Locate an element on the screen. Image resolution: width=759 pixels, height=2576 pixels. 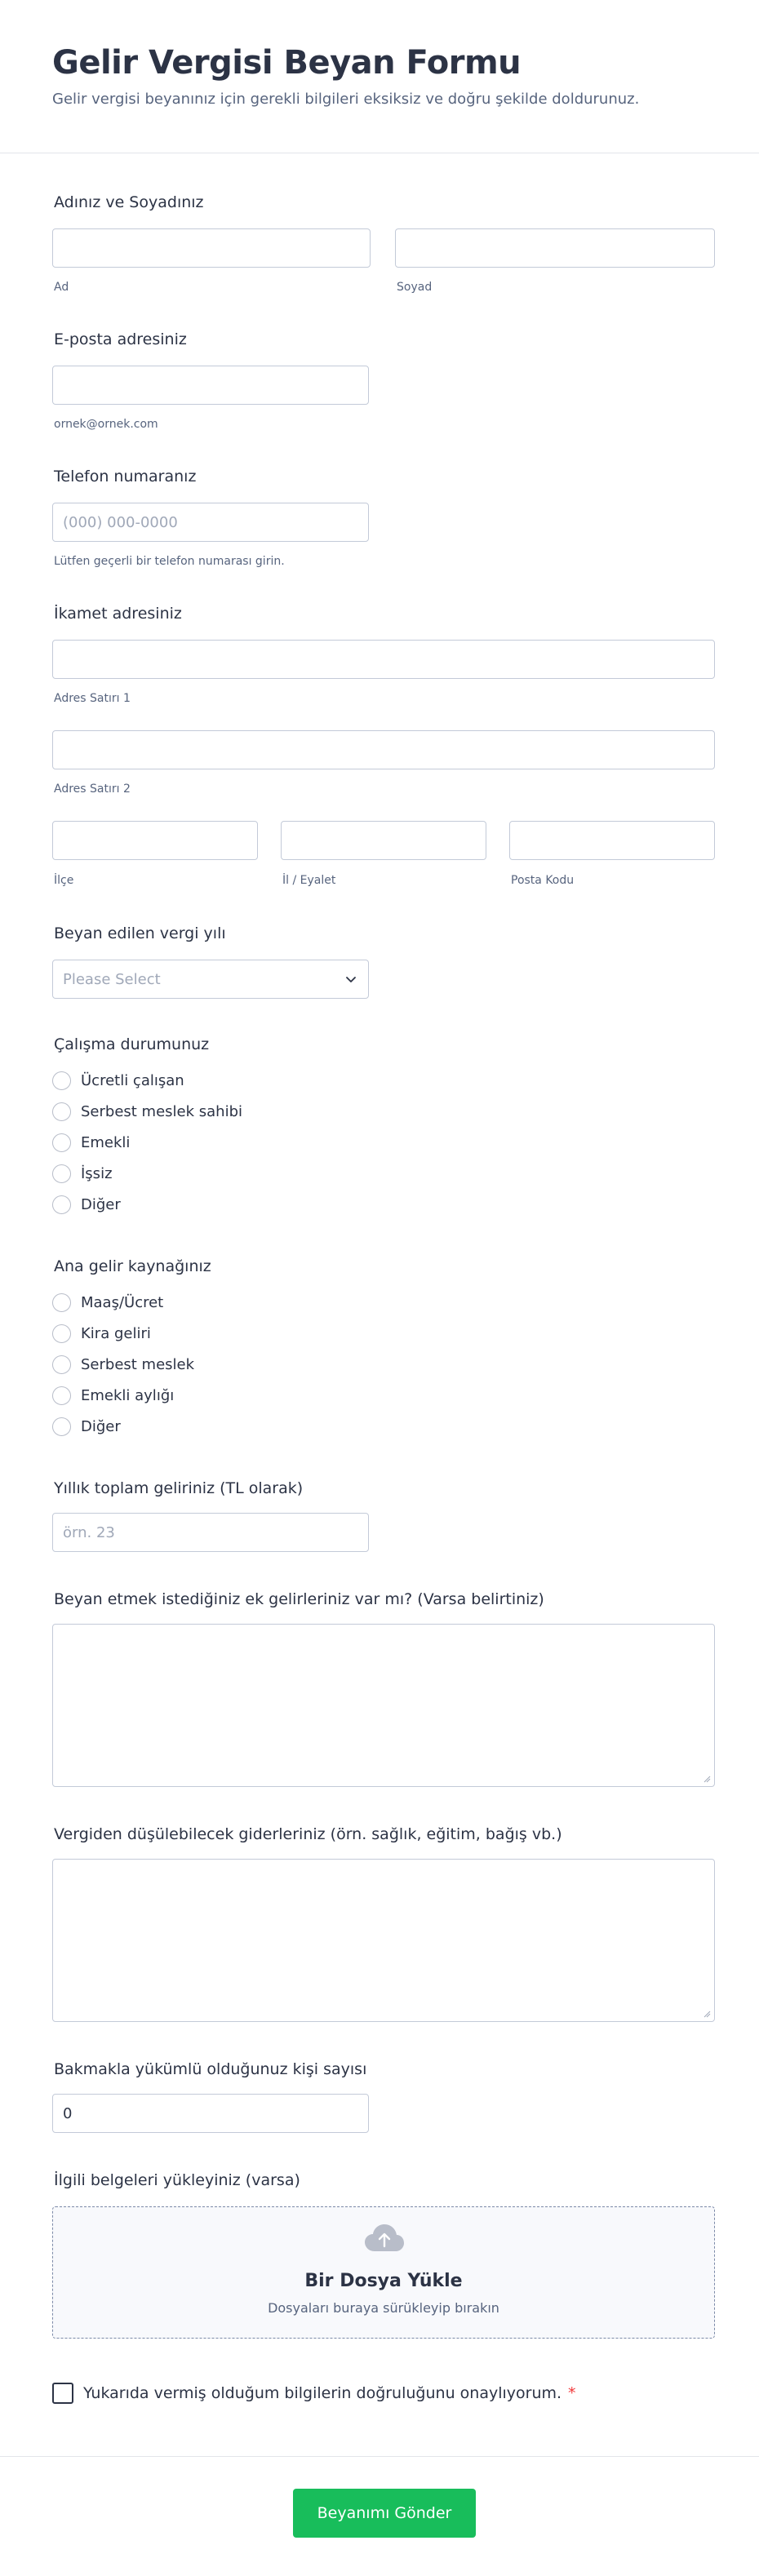
income-source-option-1: Maaş/Ücret is located at coordinates (108, 1302).